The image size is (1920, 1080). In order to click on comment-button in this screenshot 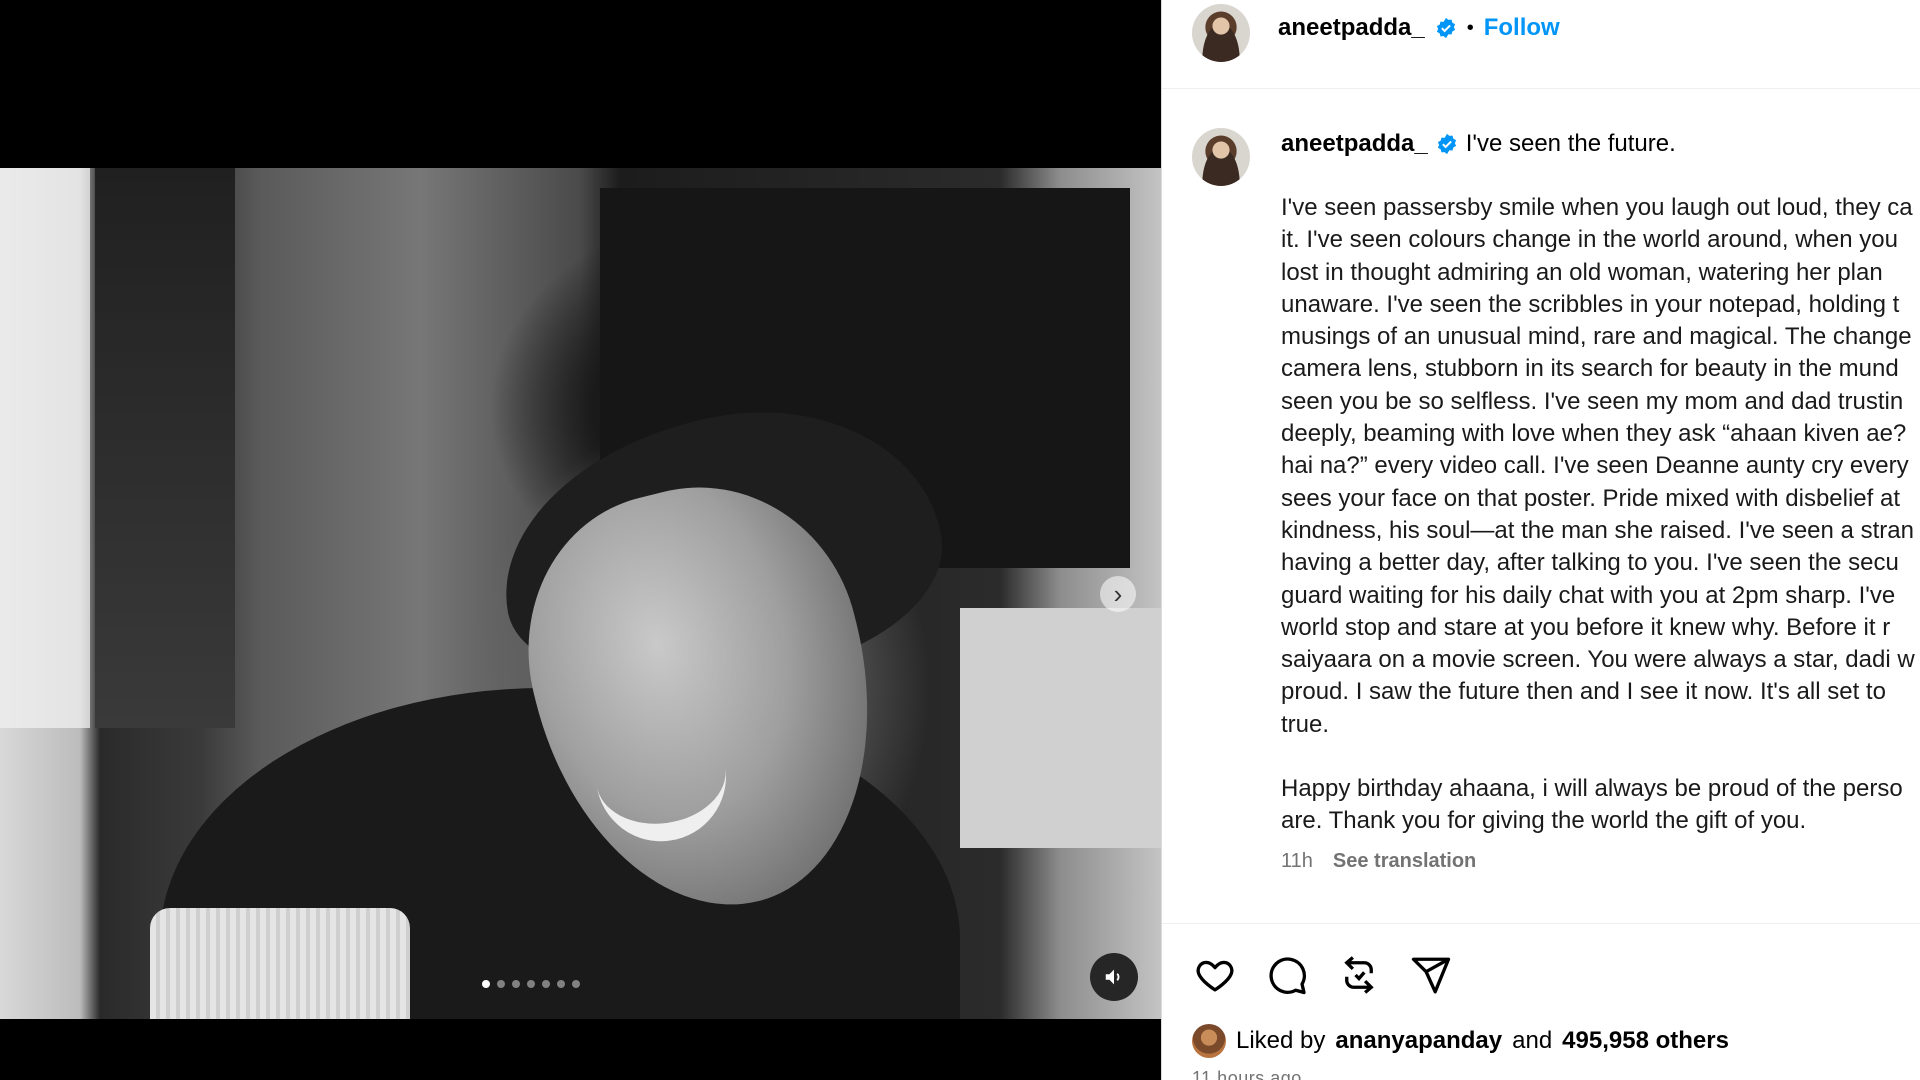, I will do `click(1287, 975)`.